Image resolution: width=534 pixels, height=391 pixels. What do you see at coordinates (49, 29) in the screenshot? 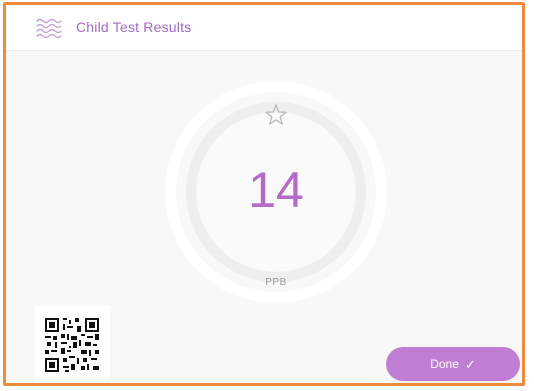
I see `waves-icon` at bounding box center [49, 29].